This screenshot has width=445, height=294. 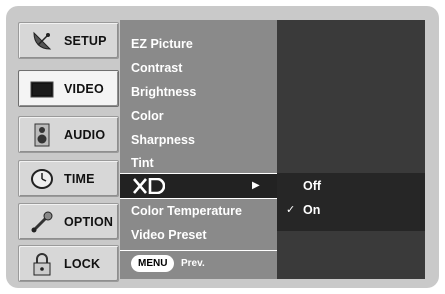 What do you see at coordinates (198, 163) in the screenshot?
I see `menu-item-tint: Tint` at bounding box center [198, 163].